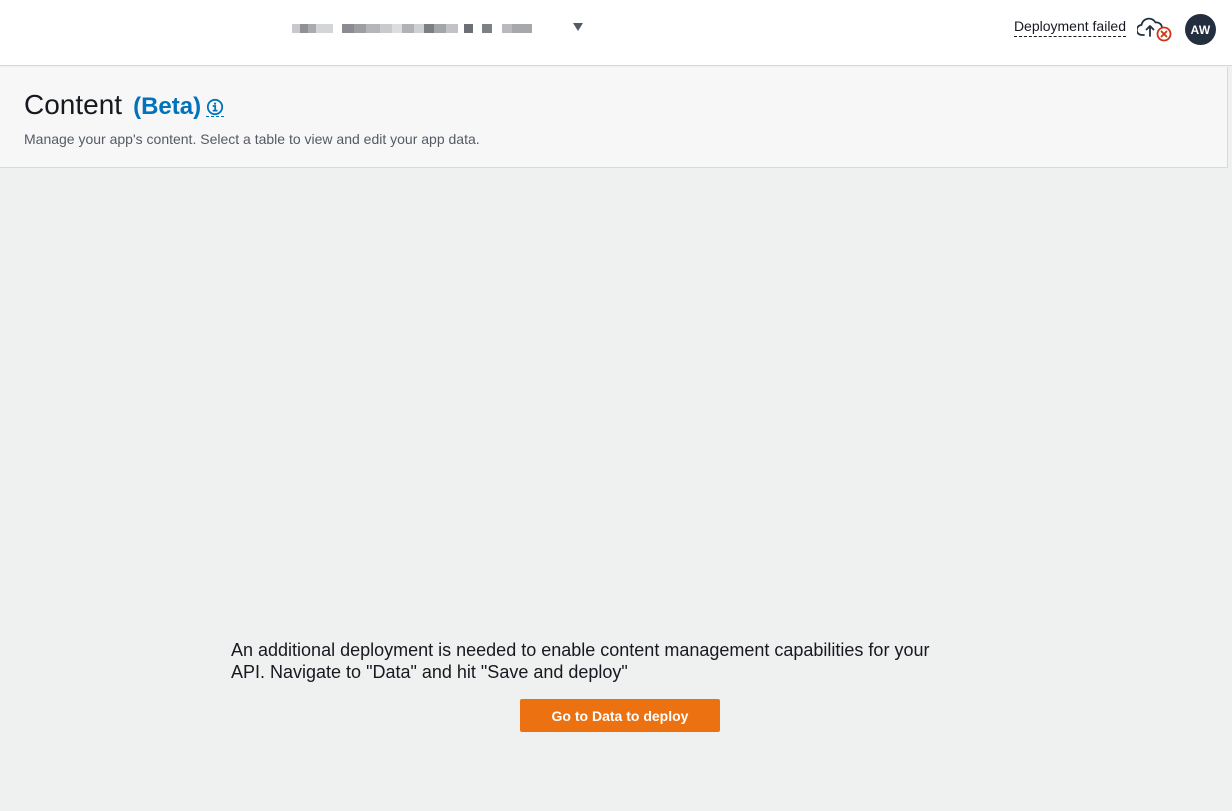 This screenshot has height=811, width=1232. What do you see at coordinates (73, 104) in the screenshot?
I see `page-title: Content` at bounding box center [73, 104].